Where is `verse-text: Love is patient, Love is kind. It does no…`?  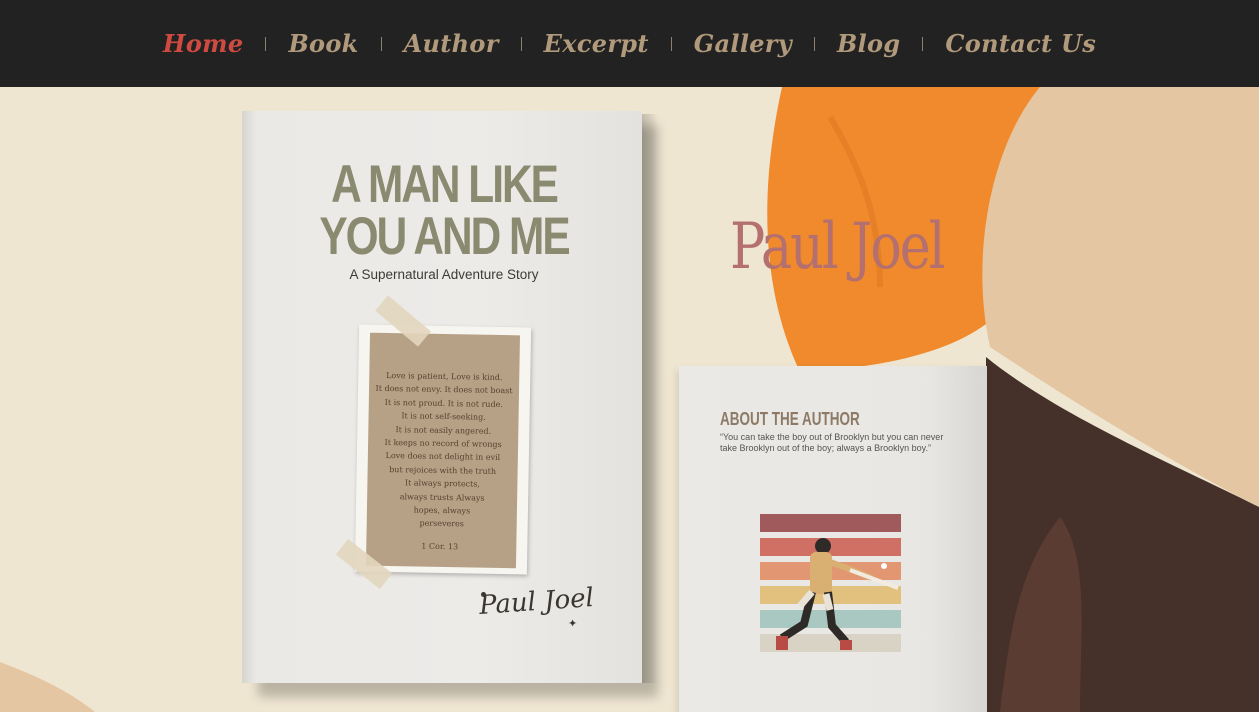
verse-text: Love is patient, Love is kind. It does no… is located at coordinates (443, 450).